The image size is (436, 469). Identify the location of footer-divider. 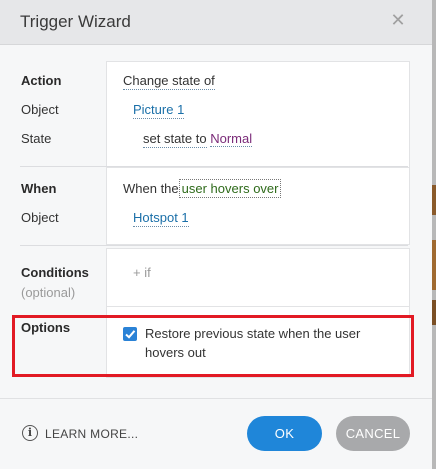
(216, 398).